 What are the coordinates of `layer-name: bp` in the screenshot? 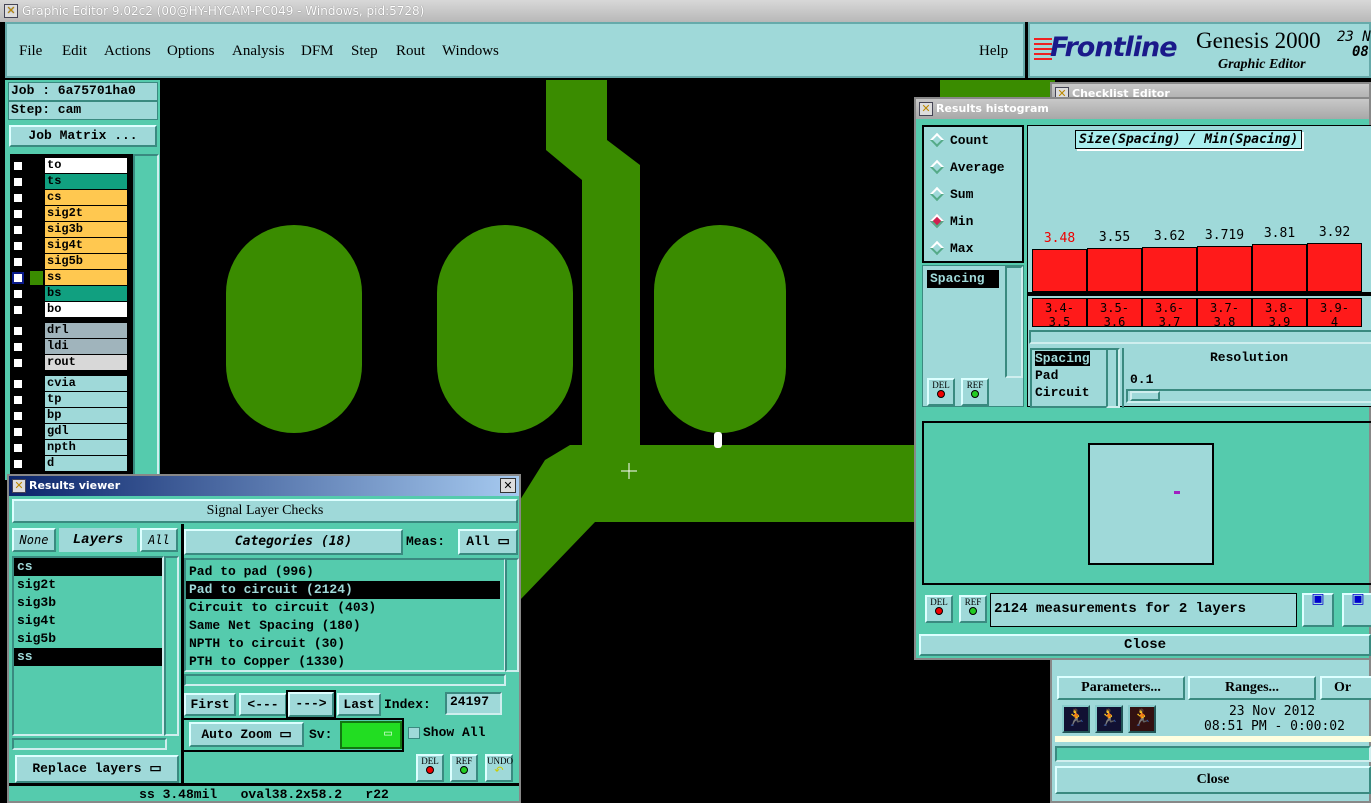 It's located at (86, 415).